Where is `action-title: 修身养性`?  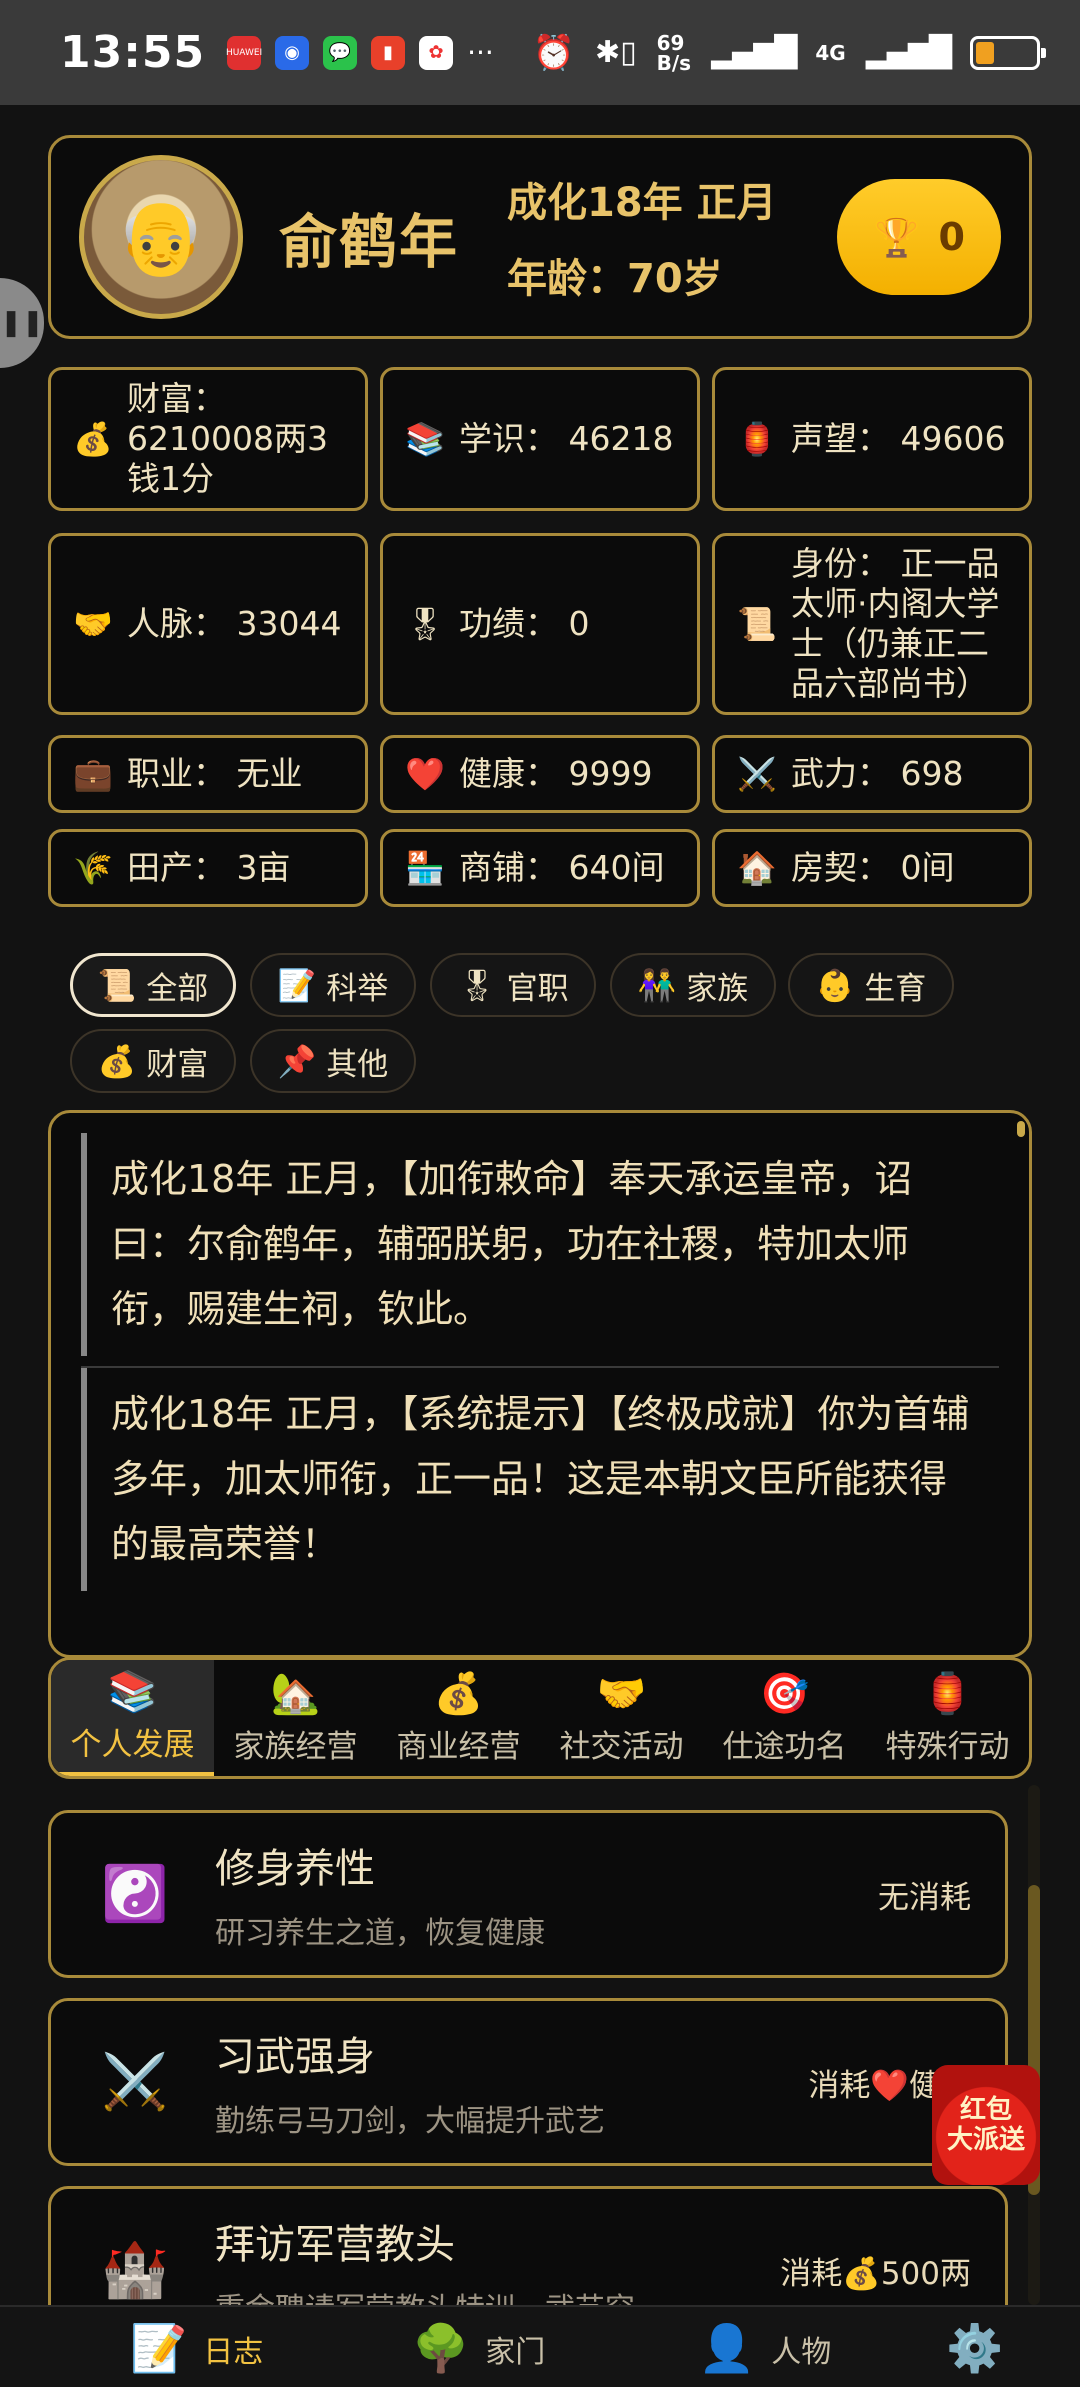
action-title: 修身养性 is located at coordinates (295, 1869).